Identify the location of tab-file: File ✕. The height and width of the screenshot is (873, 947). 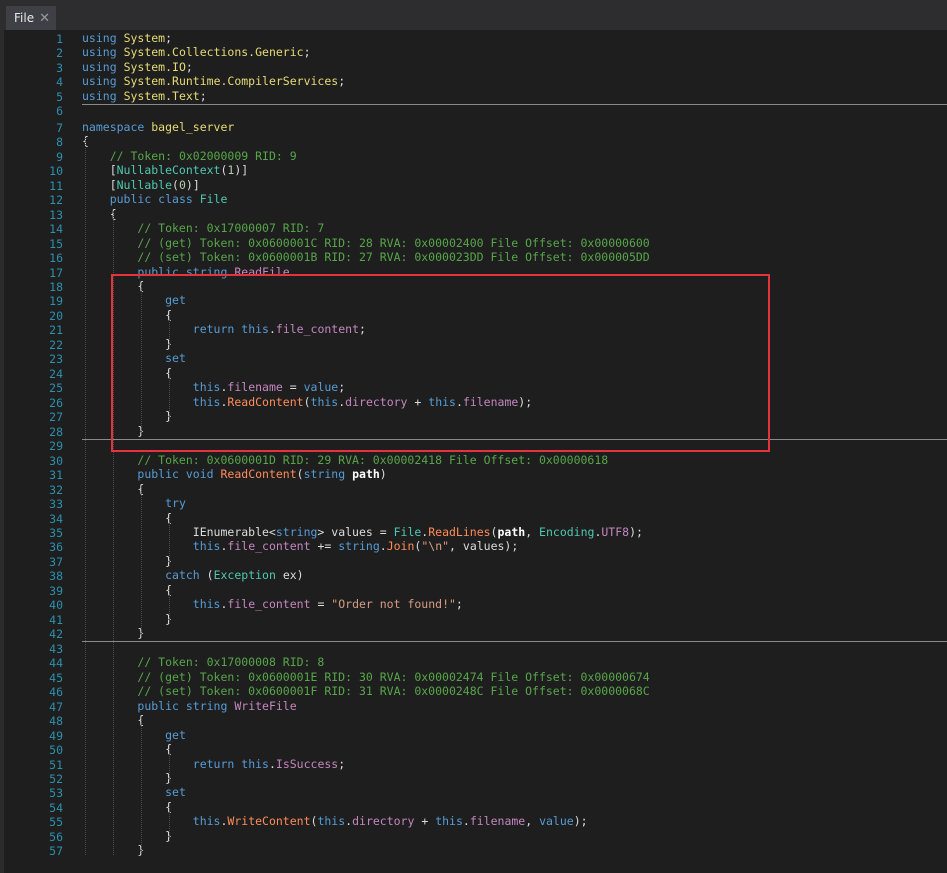
(31, 18).